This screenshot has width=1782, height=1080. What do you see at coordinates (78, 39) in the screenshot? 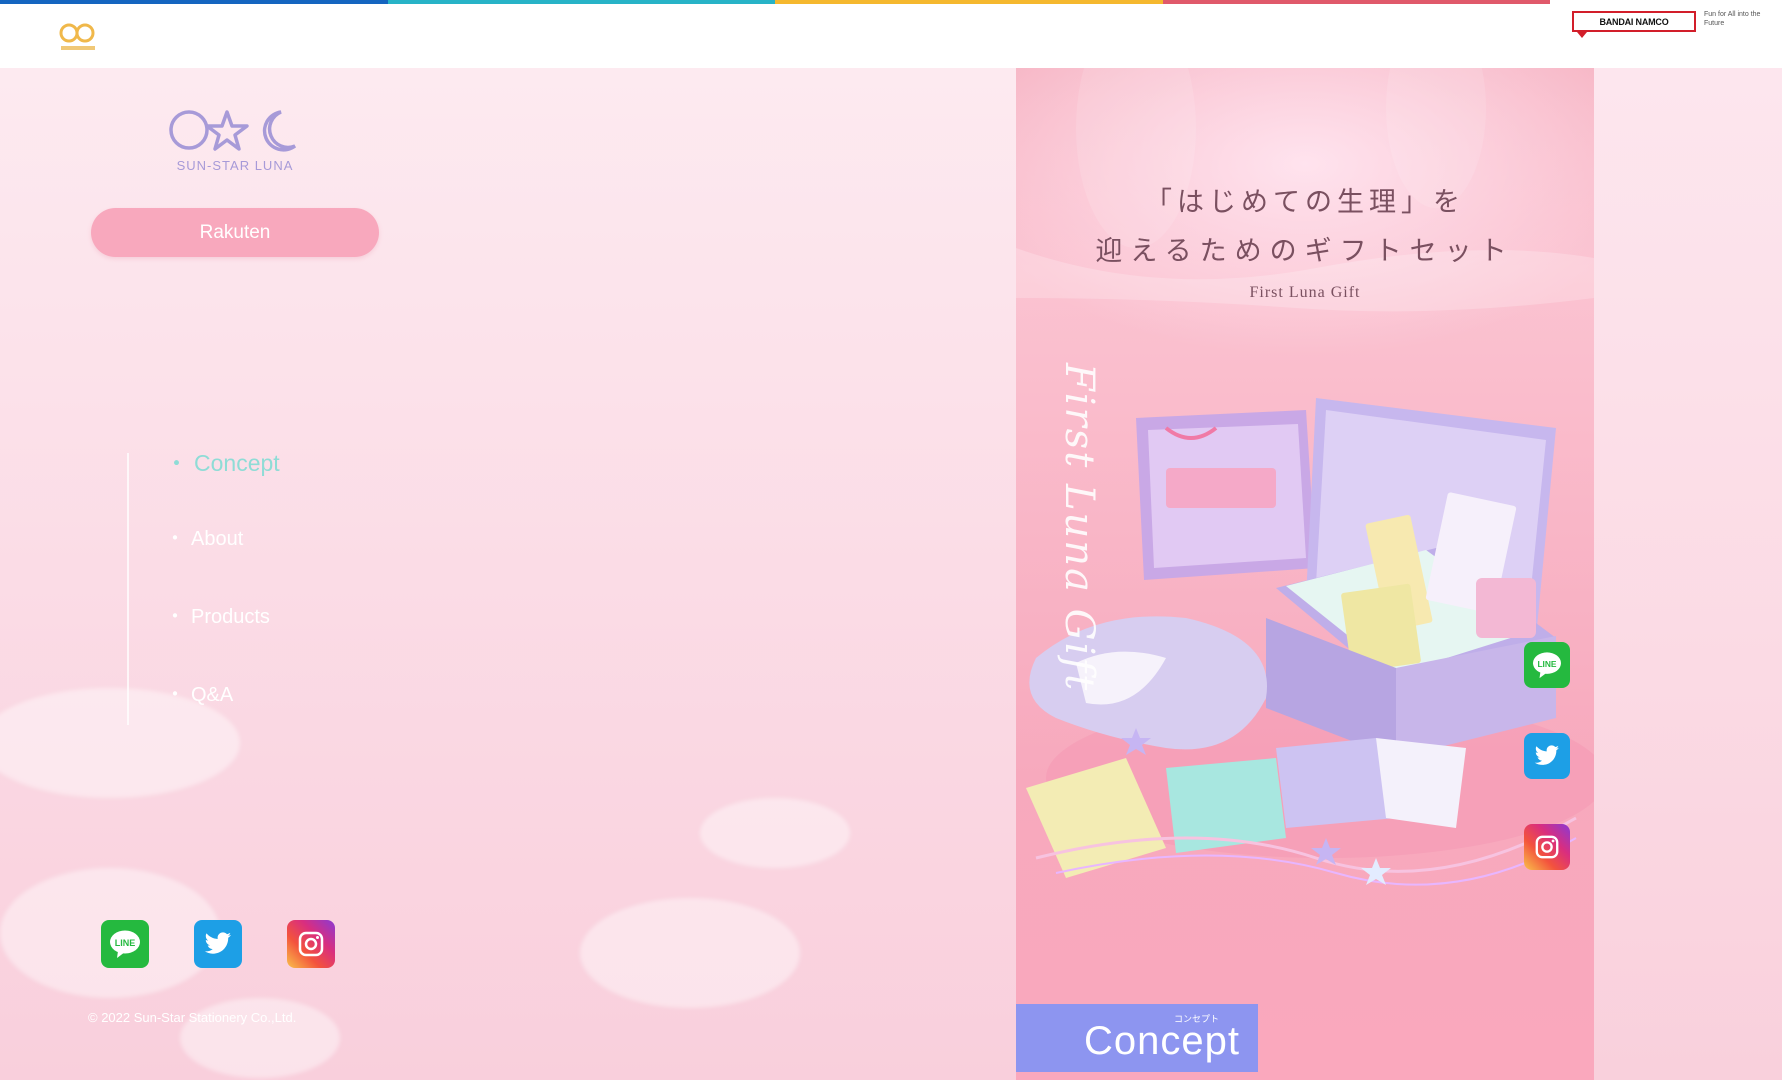
I see `sunstar-corner-logo` at bounding box center [78, 39].